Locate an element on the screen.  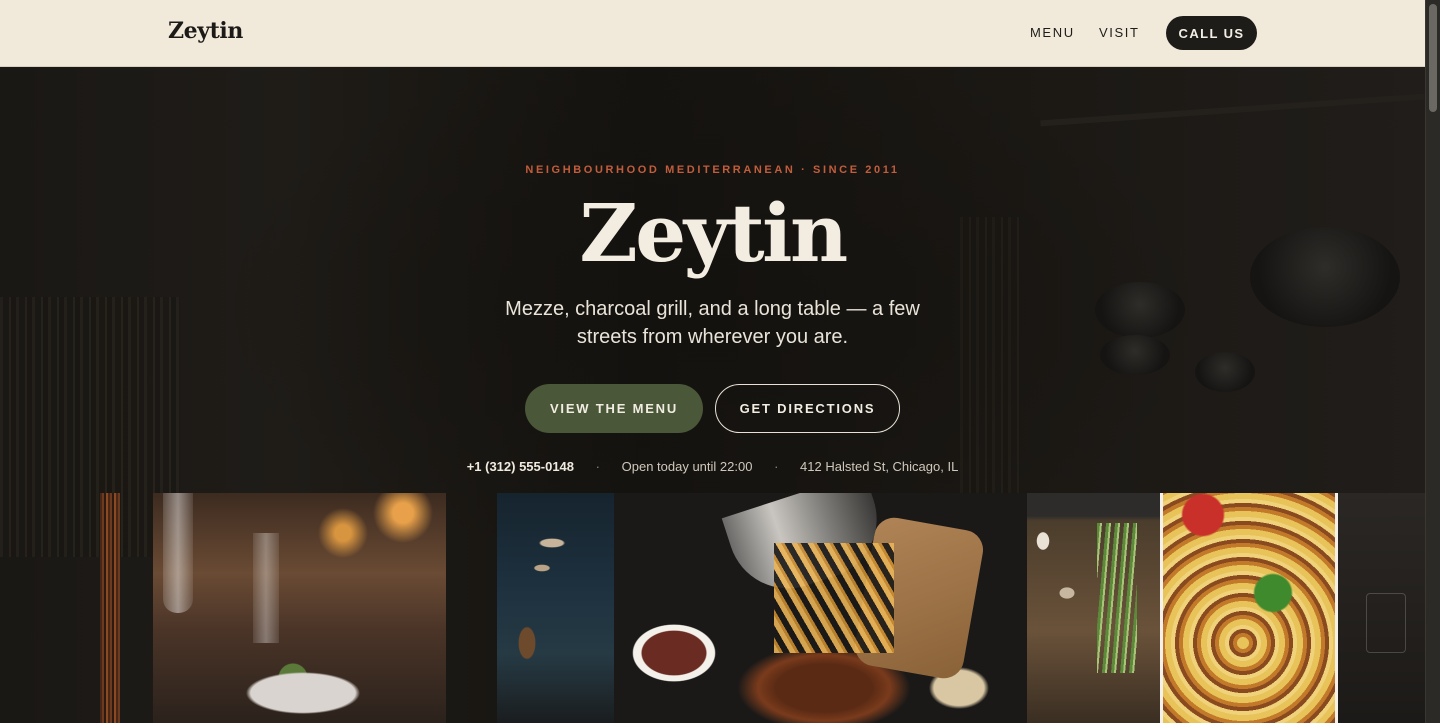
photo-fine-dining-plate is located at coordinates (299, 608).